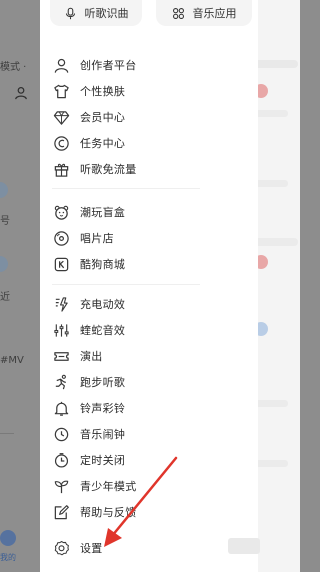  What do you see at coordinates (152, 264) in the screenshot?
I see `menu-item-kugou-mall: 酷狗商城` at bounding box center [152, 264].